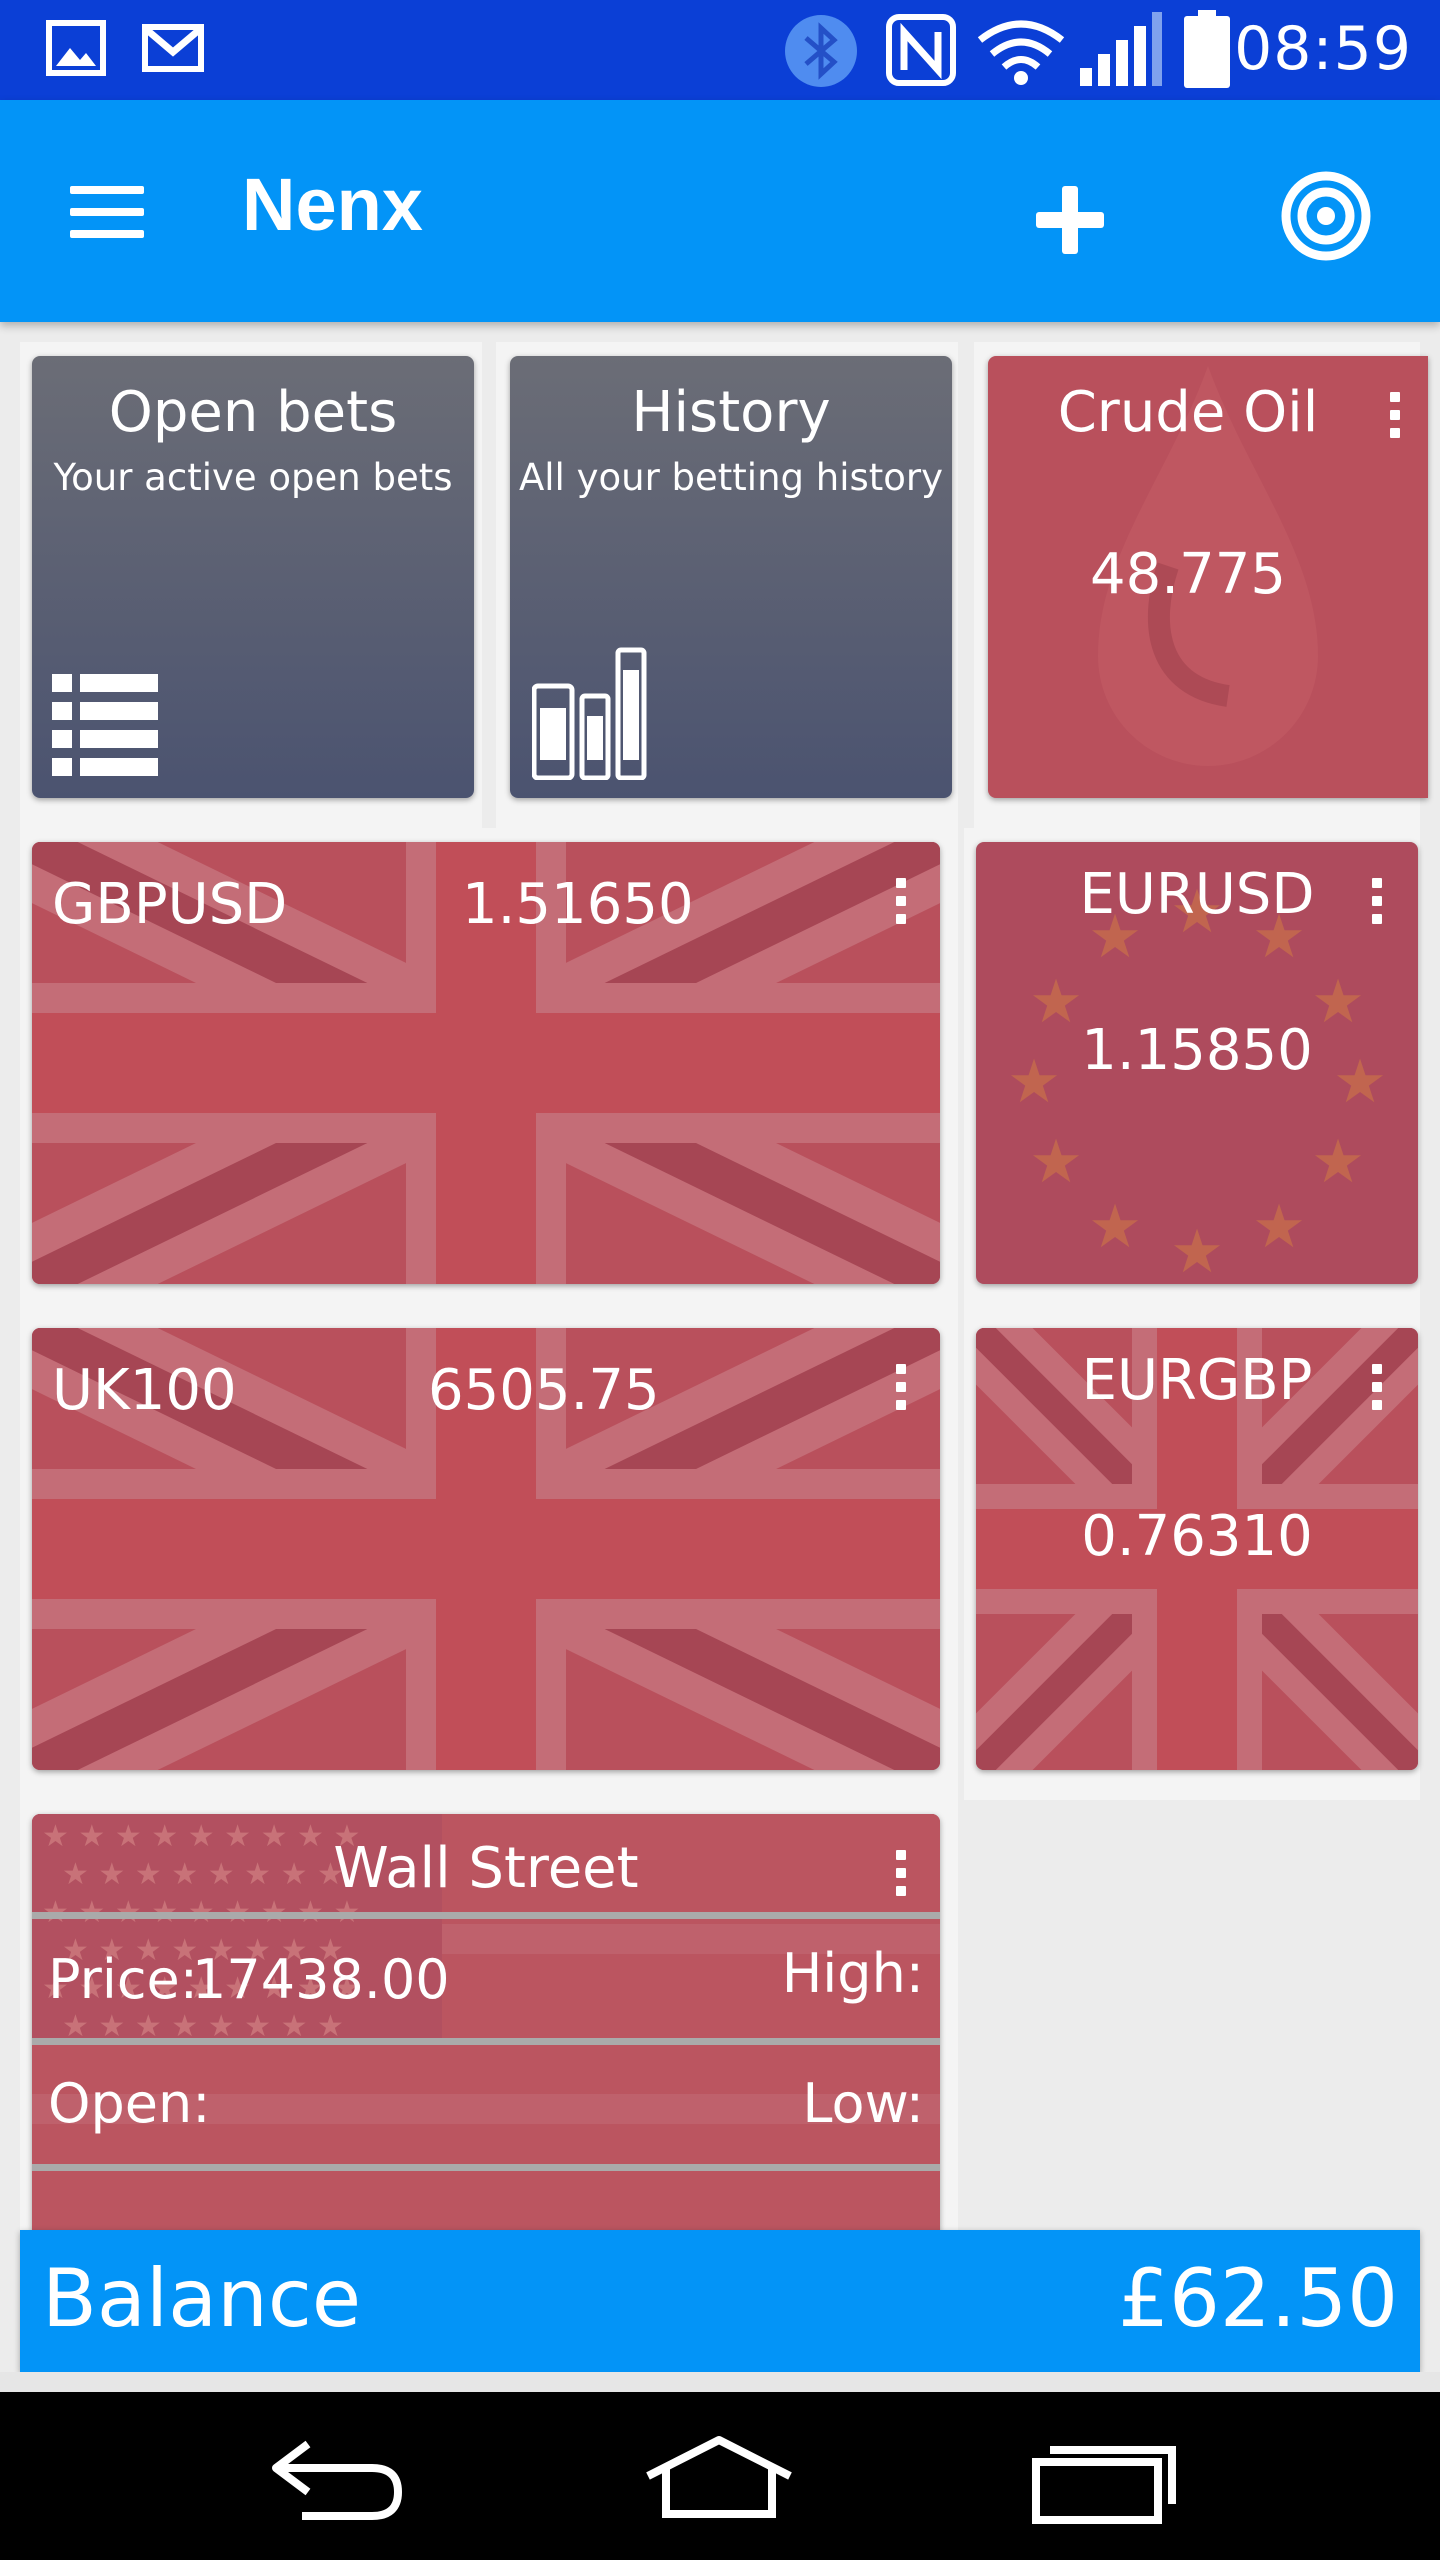 This screenshot has width=1440, height=2560. I want to click on eurusd-price: 1.15850, so click(1197, 1050).